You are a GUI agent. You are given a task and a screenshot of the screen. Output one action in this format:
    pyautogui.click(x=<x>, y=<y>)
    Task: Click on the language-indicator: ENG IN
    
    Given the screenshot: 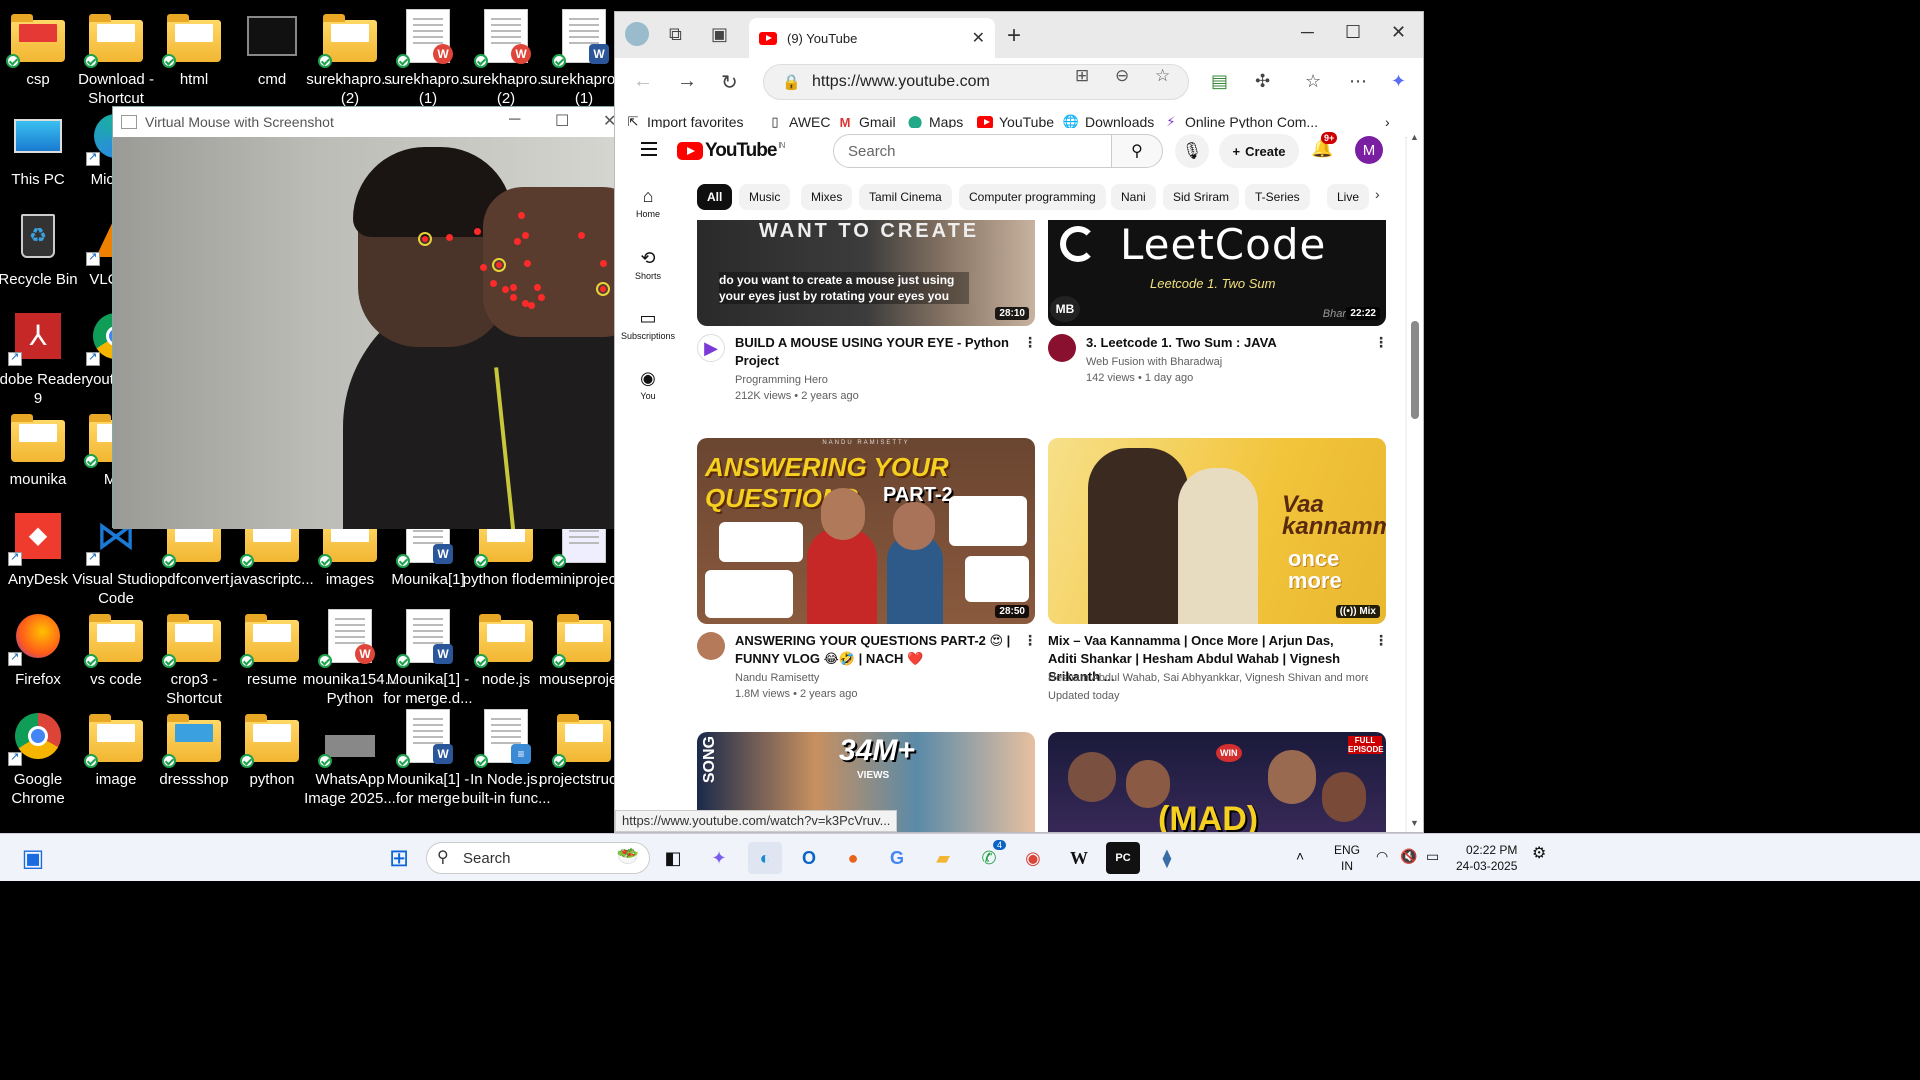 What is the action you would take?
    pyautogui.click(x=1347, y=858)
    